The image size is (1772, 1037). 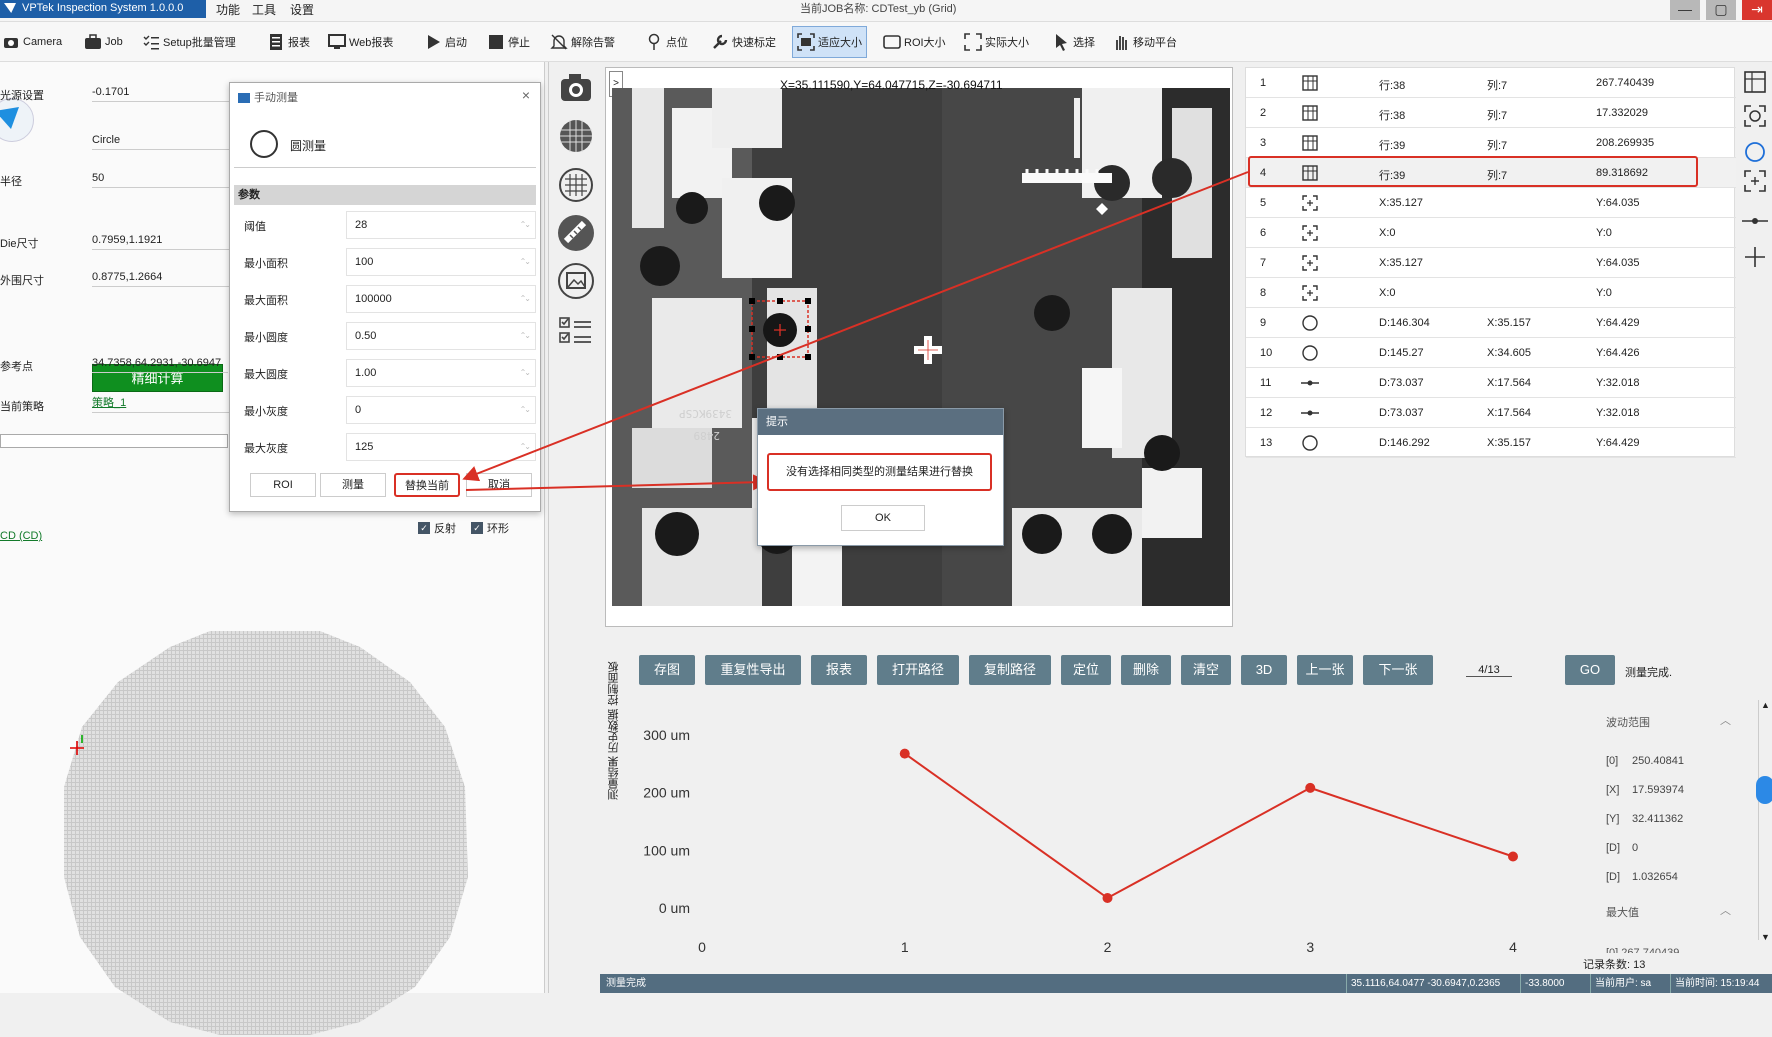 What do you see at coordinates (1491, 413) in the screenshot?
I see `table-row: 12 D:73.037 X:17.564 Y:32.018` at bounding box center [1491, 413].